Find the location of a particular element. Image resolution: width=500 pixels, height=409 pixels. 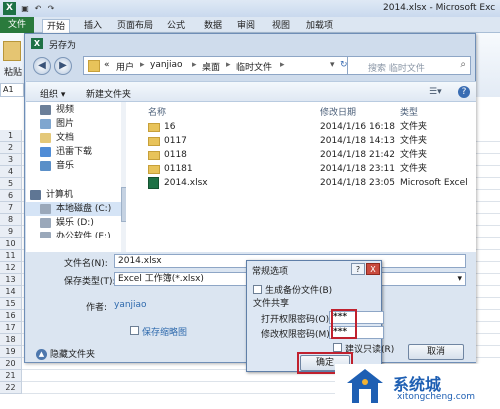

row-header: 8 is located at coordinates (11, 220).